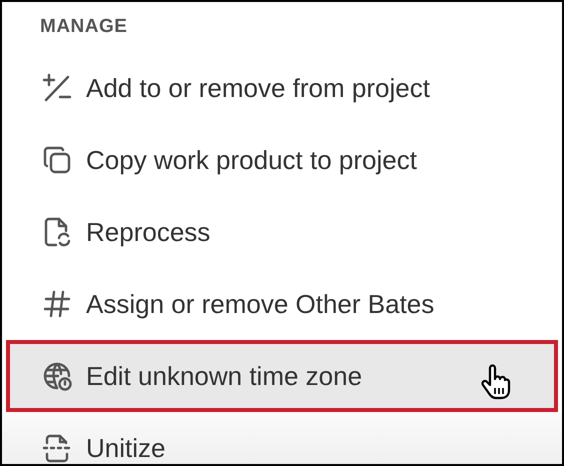 This screenshot has height=466, width=564. I want to click on hand-cursor-icon, so click(496, 382).